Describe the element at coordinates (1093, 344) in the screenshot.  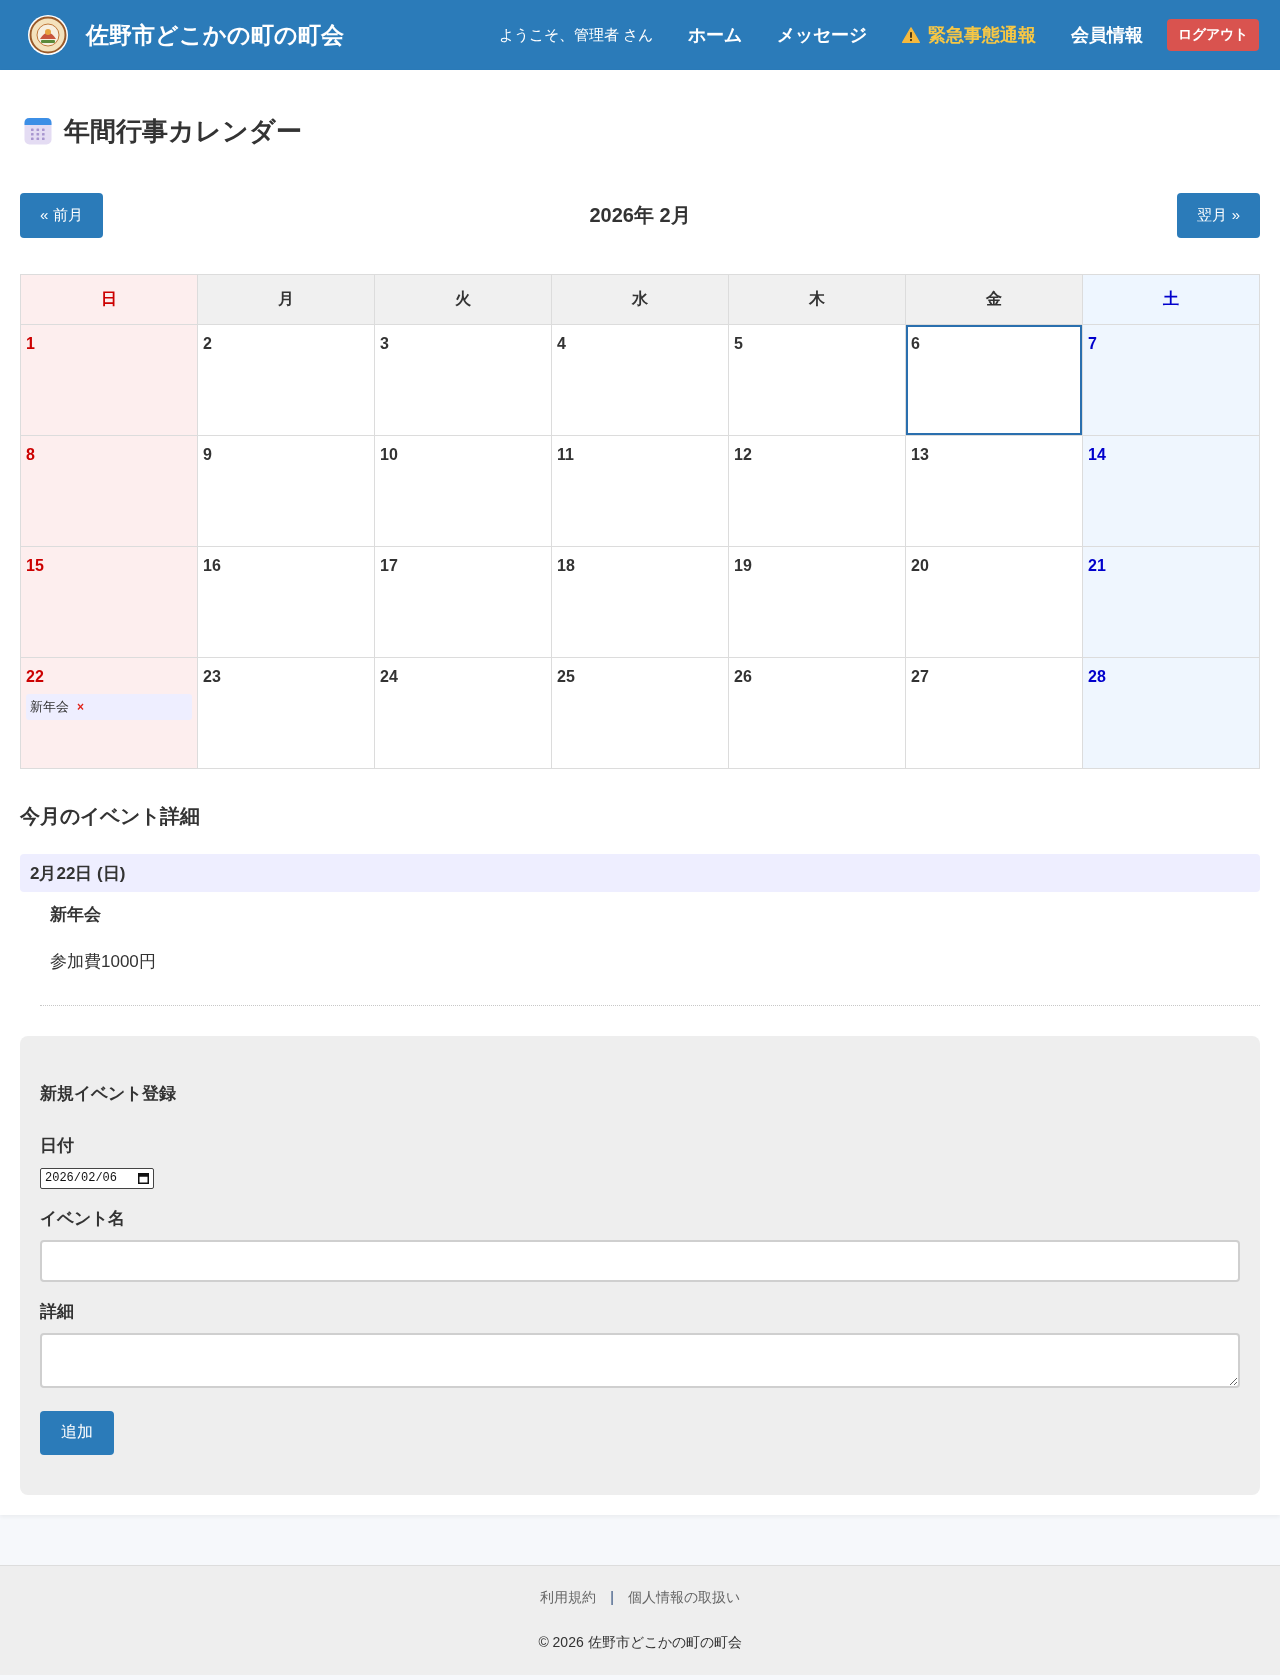
I see `day-number: 7` at that location.